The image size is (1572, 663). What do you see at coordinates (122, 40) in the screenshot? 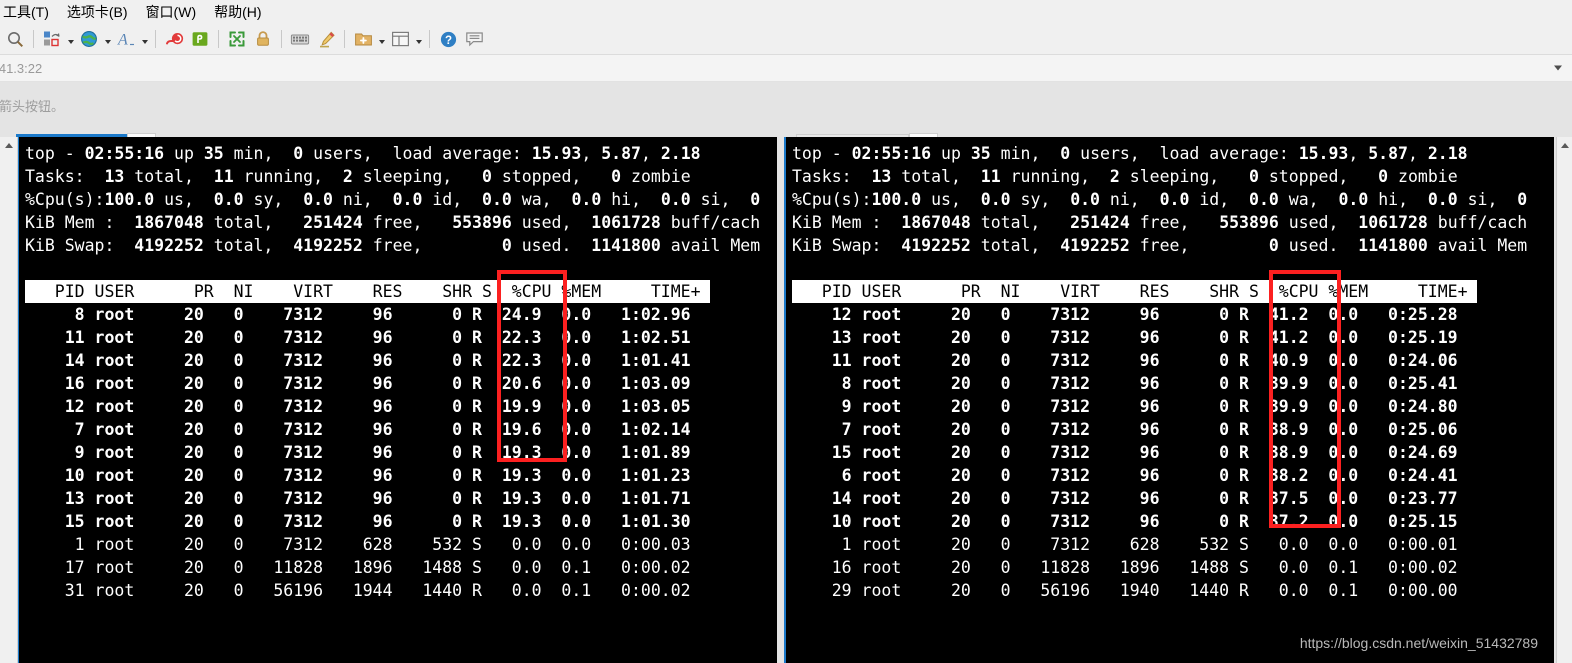
I see `svg-text: A` at bounding box center [122, 40].